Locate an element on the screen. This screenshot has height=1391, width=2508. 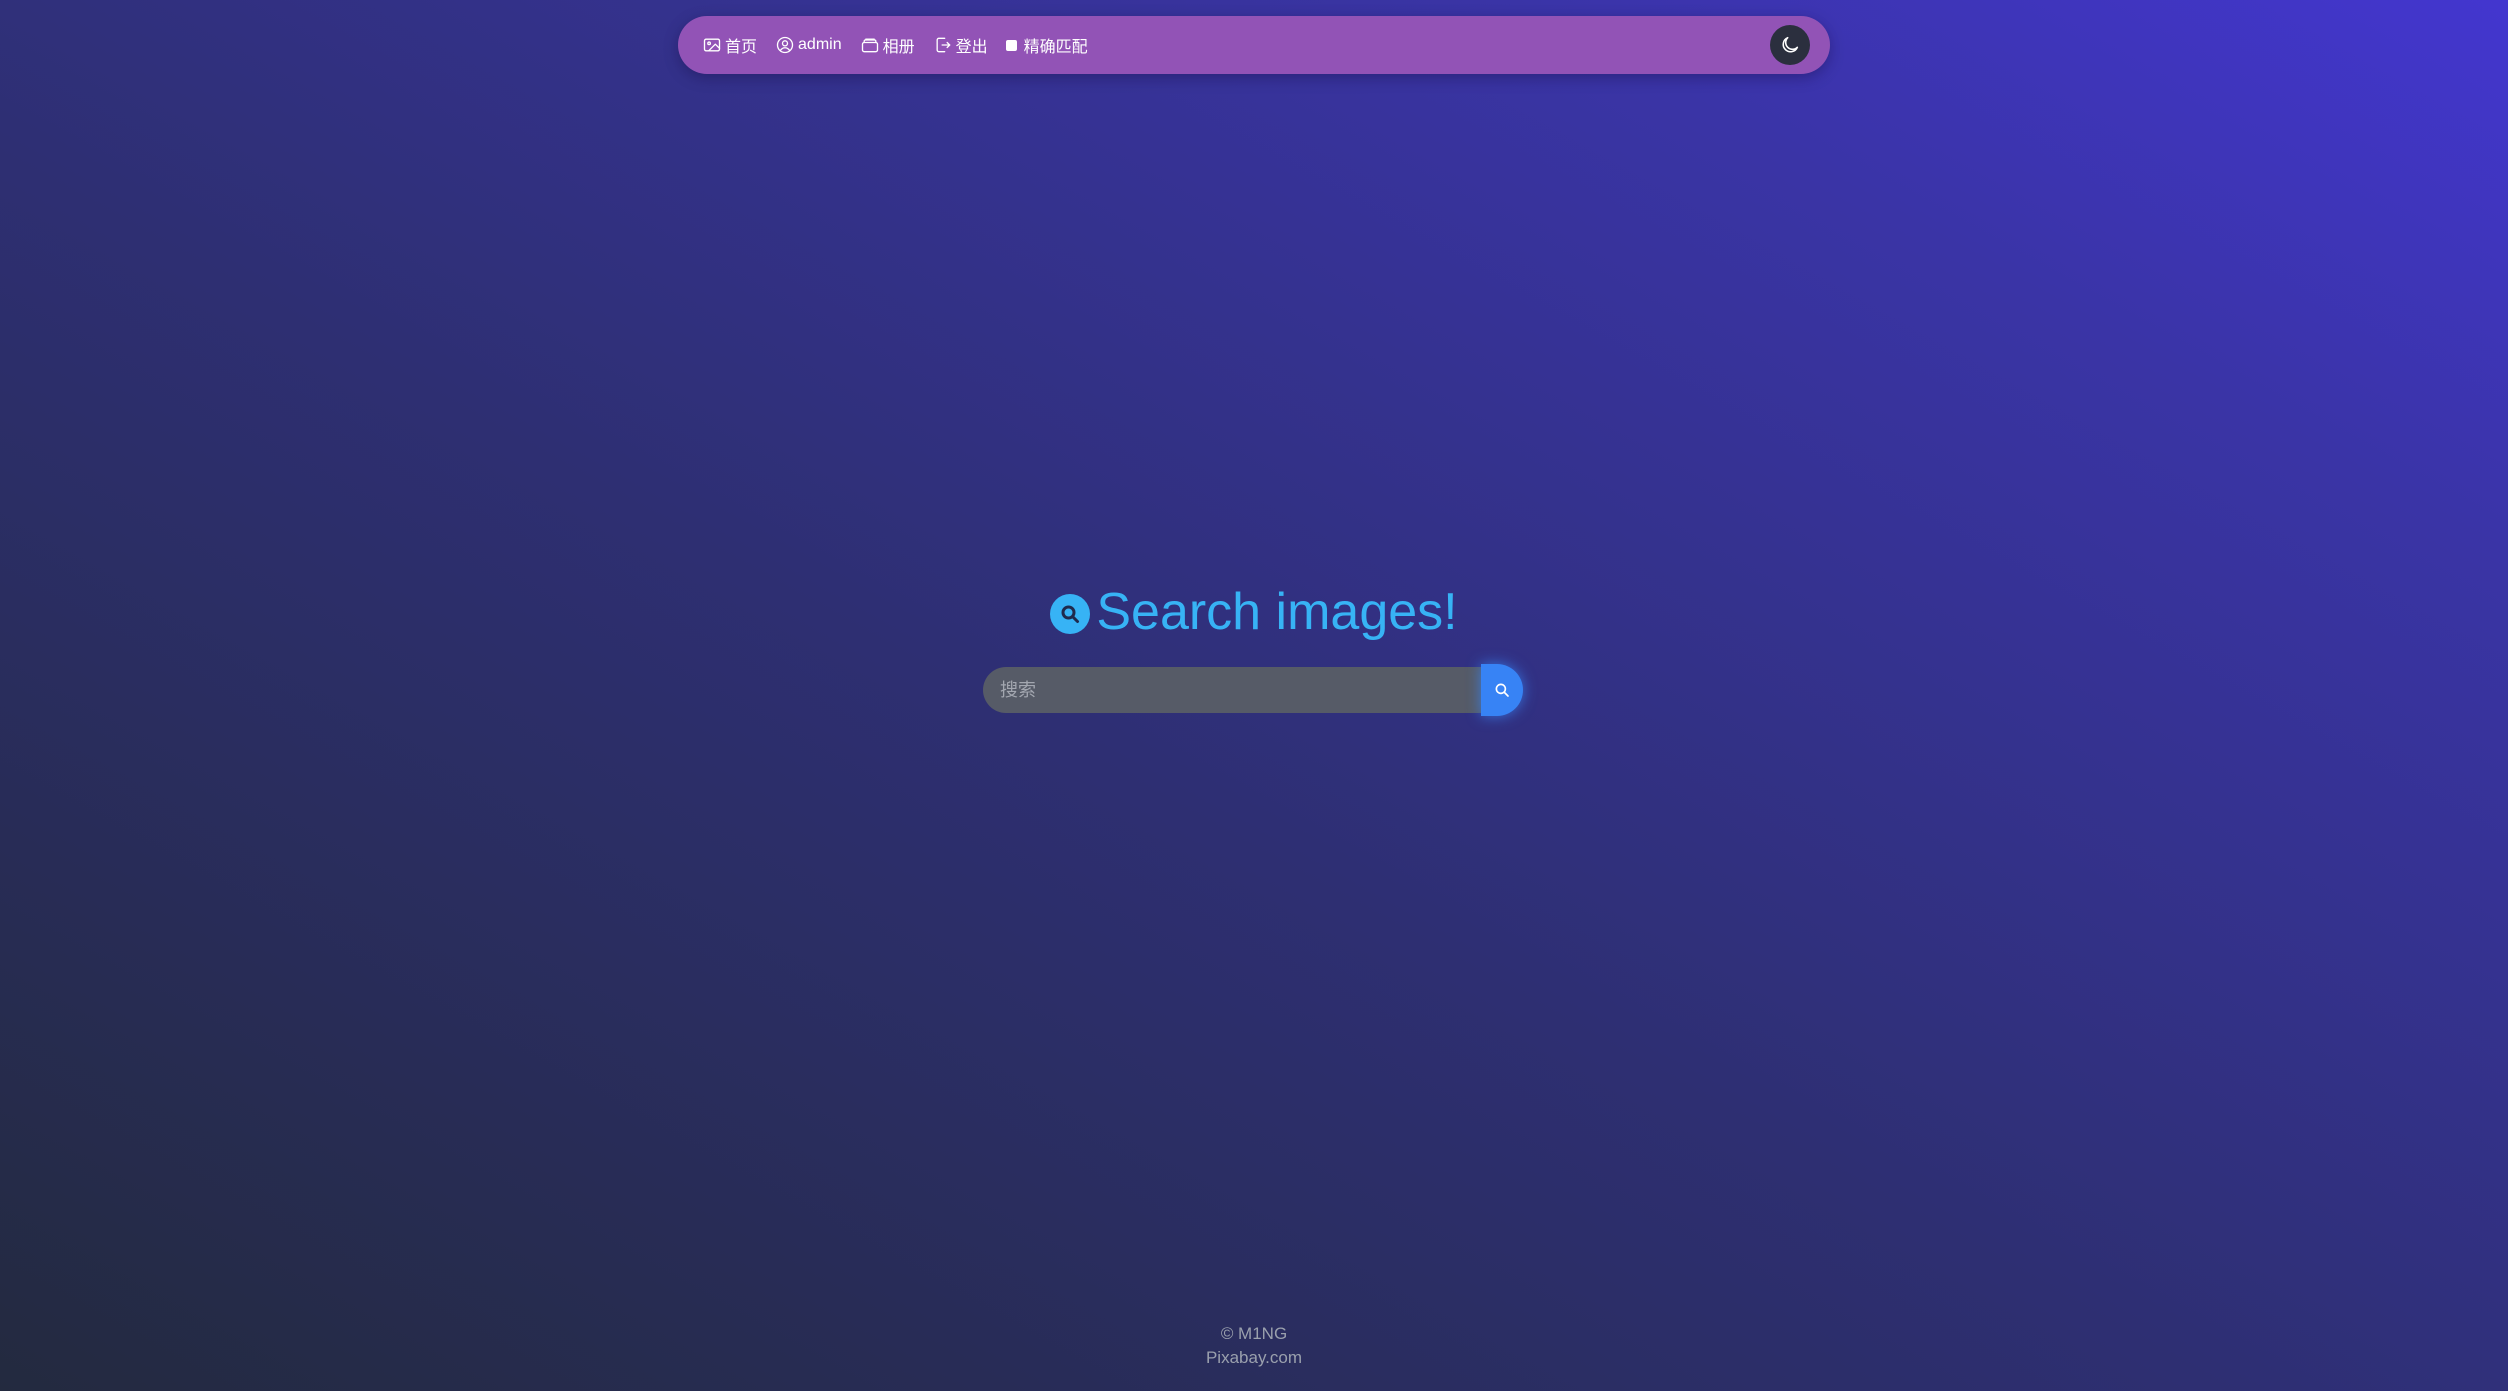
moon-icon is located at coordinates (1790, 44).